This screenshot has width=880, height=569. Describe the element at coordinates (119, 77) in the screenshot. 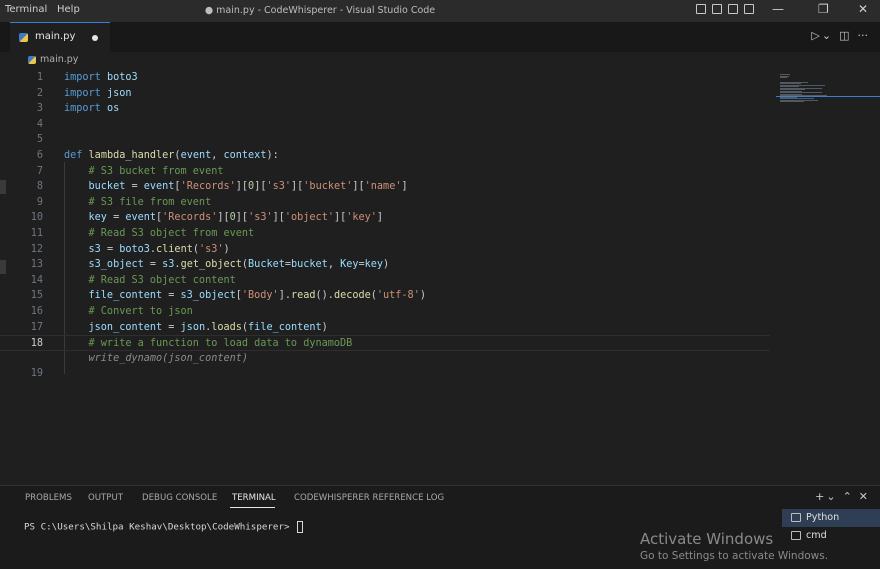

I see `code-token: boto3` at that location.